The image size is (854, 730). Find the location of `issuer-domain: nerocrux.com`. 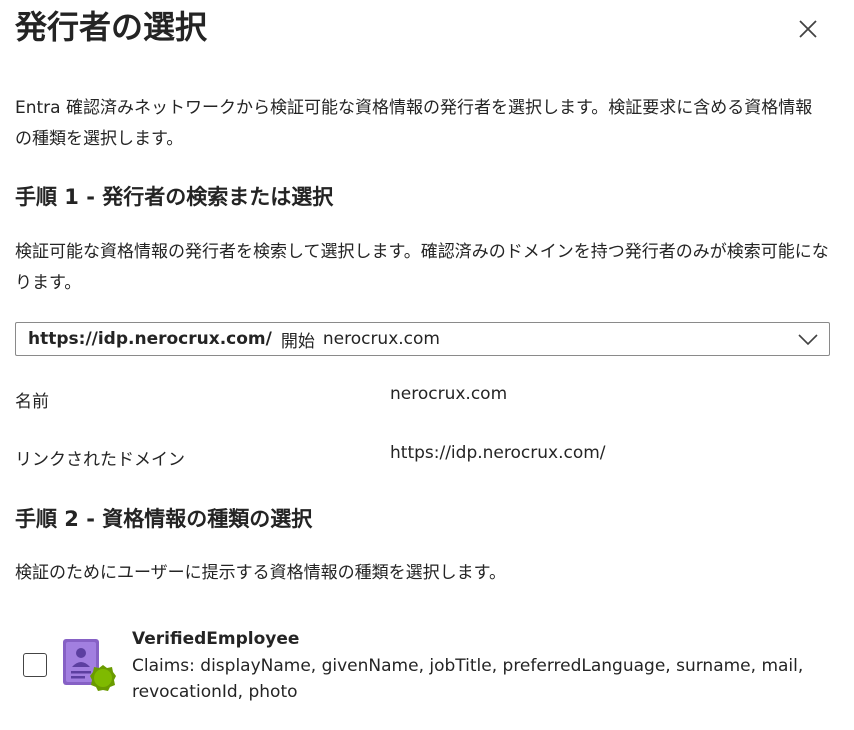

issuer-domain: nerocrux.com is located at coordinates (381, 339).